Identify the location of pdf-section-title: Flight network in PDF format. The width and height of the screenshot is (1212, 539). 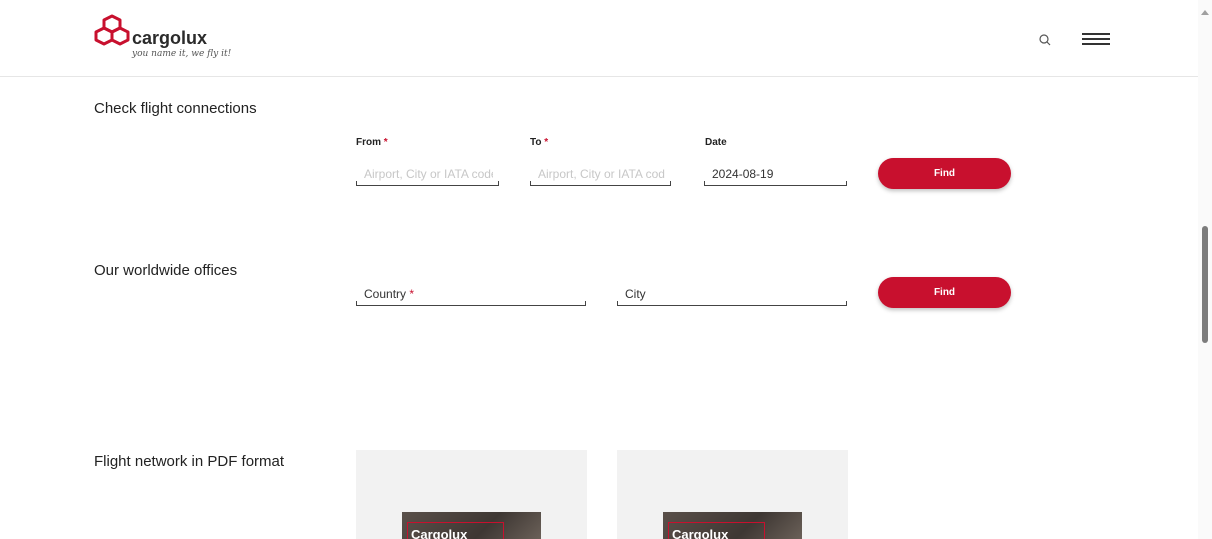
(189, 461).